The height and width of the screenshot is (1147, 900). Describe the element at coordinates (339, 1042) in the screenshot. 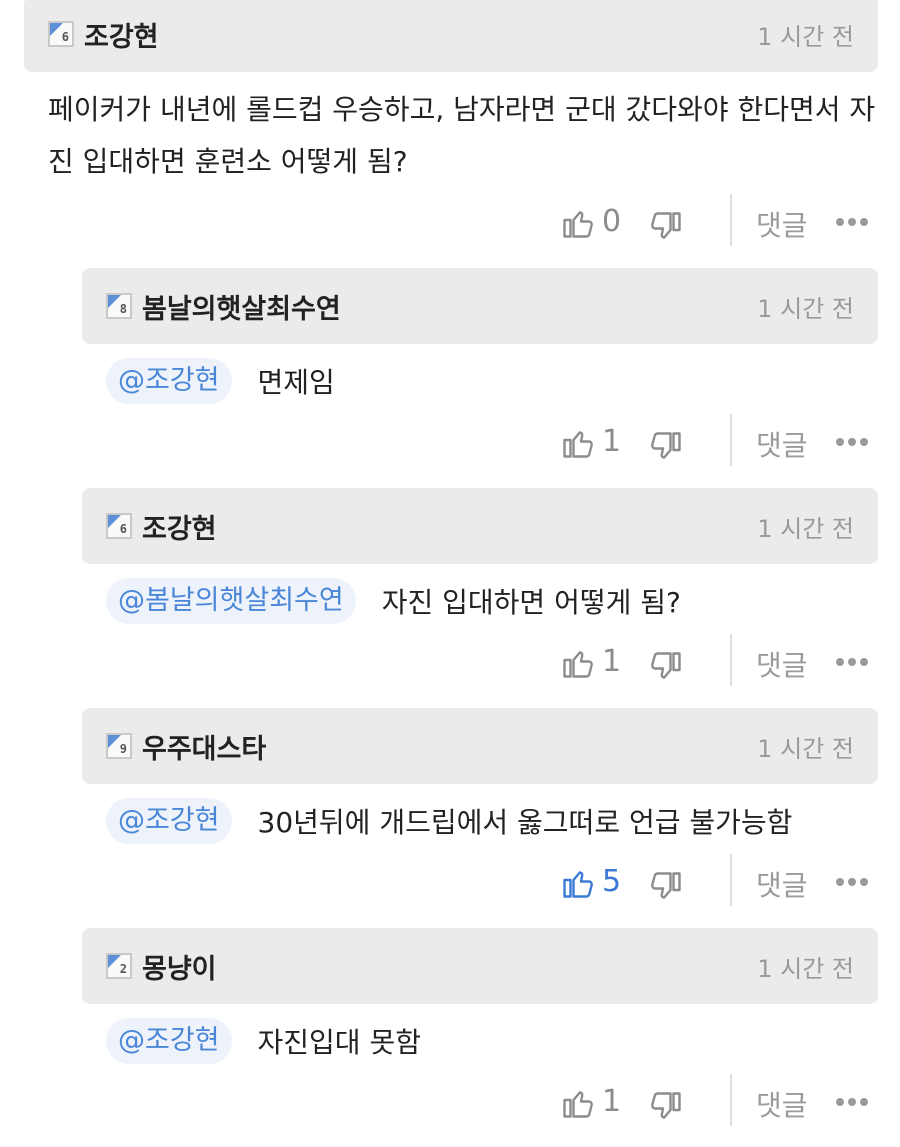

I see `comment-text: 자진입대 못함` at that location.